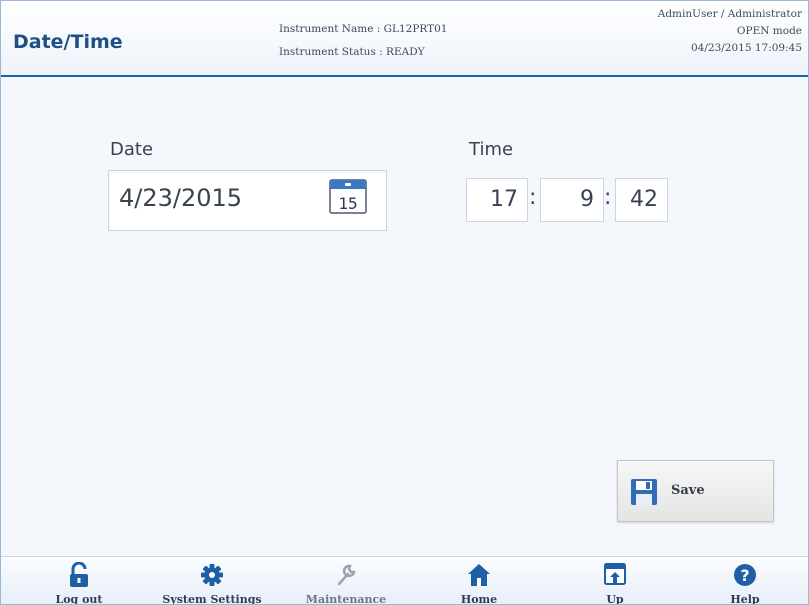 This screenshot has height=605, width=809. I want to click on wrench-icon, so click(346, 575).